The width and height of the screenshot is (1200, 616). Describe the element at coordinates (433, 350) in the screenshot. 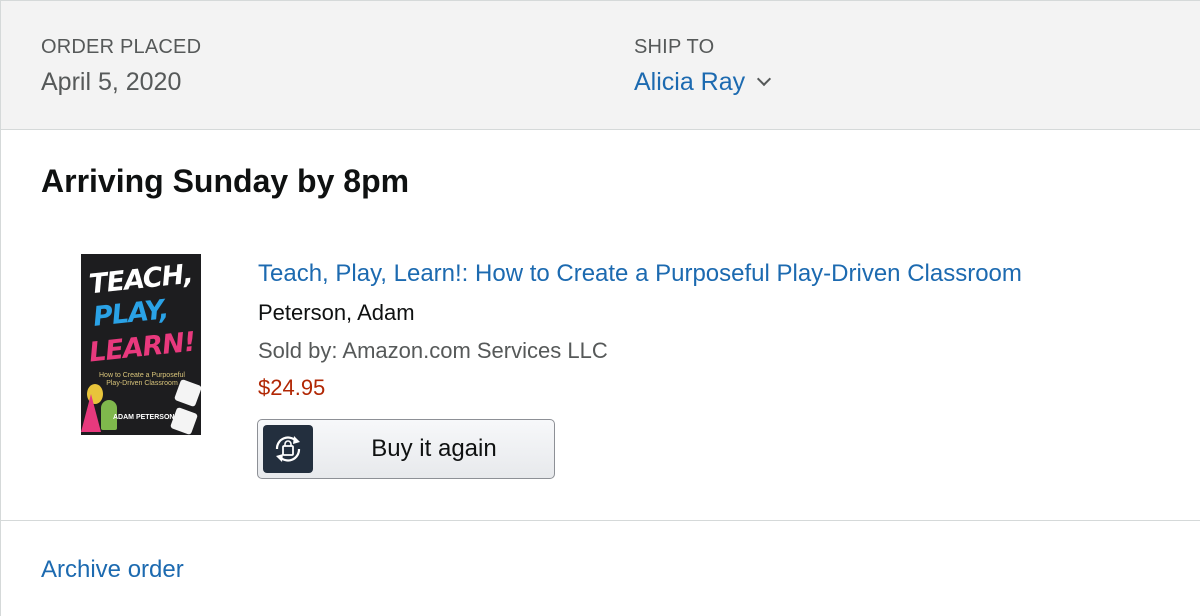

I see `seller-info: Sold by: Amazon.com Services LLC` at that location.